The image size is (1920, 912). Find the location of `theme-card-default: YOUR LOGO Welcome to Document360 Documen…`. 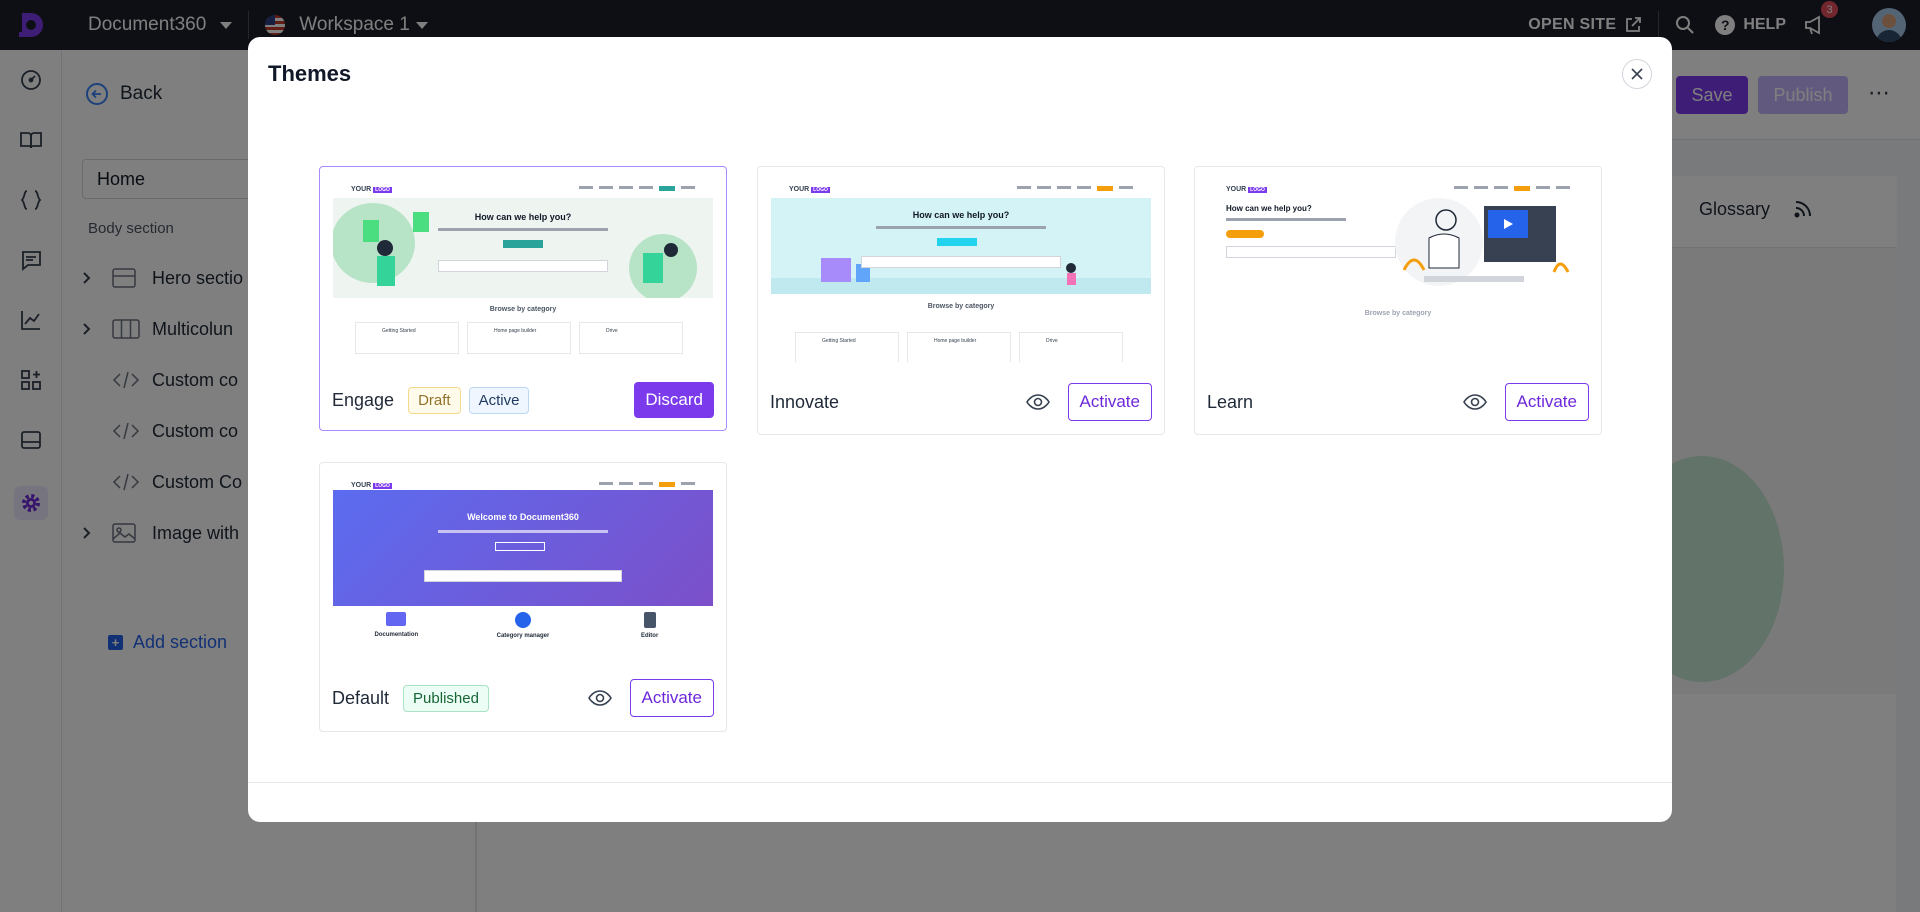

theme-card-default: YOUR LOGO Welcome to Document360 Documen… is located at coordinates (523, 597).